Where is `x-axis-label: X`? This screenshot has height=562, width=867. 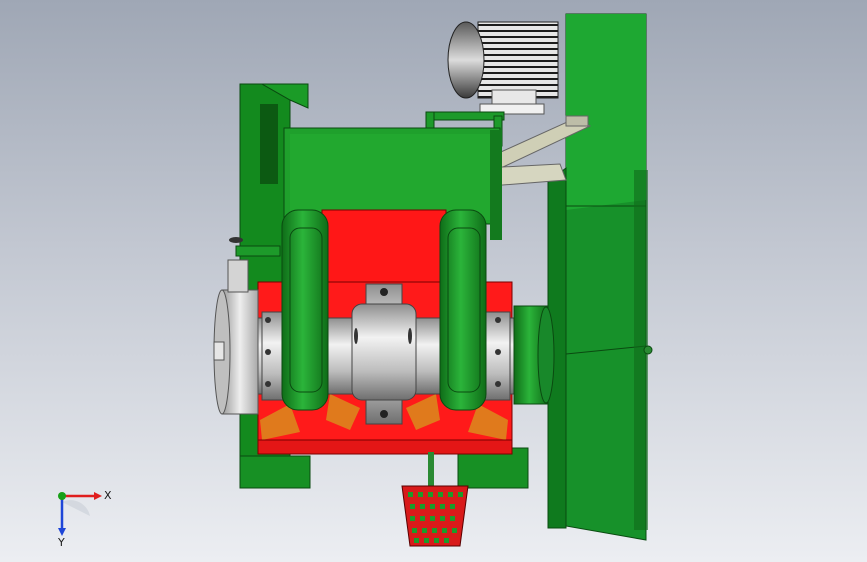
x-axis-label: X is located at coordinates (108, 495).